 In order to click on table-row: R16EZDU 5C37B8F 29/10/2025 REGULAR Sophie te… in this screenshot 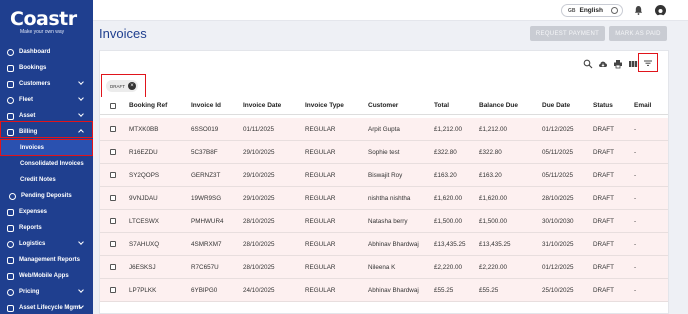, I will do `click(384, 152)`.